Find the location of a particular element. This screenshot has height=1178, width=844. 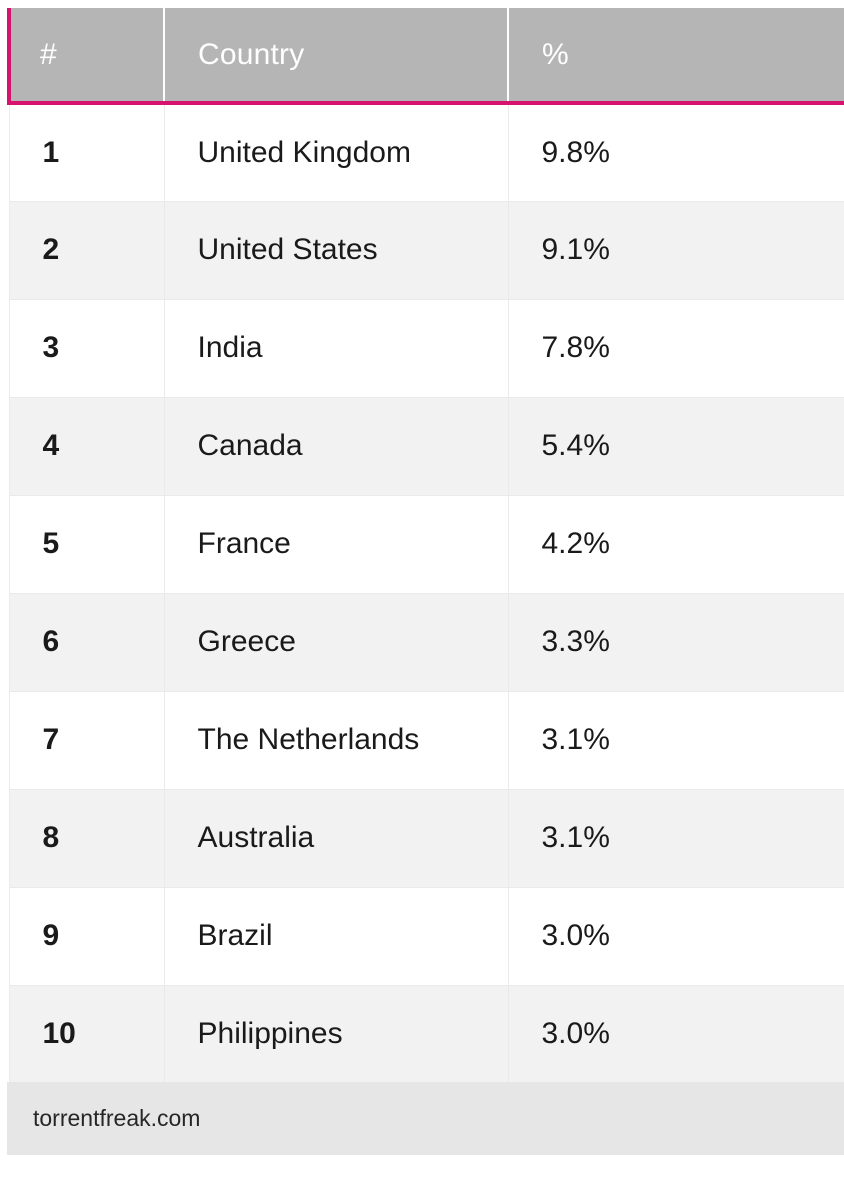

cell-percent: 9.8% is located at coordinates (675, 152).